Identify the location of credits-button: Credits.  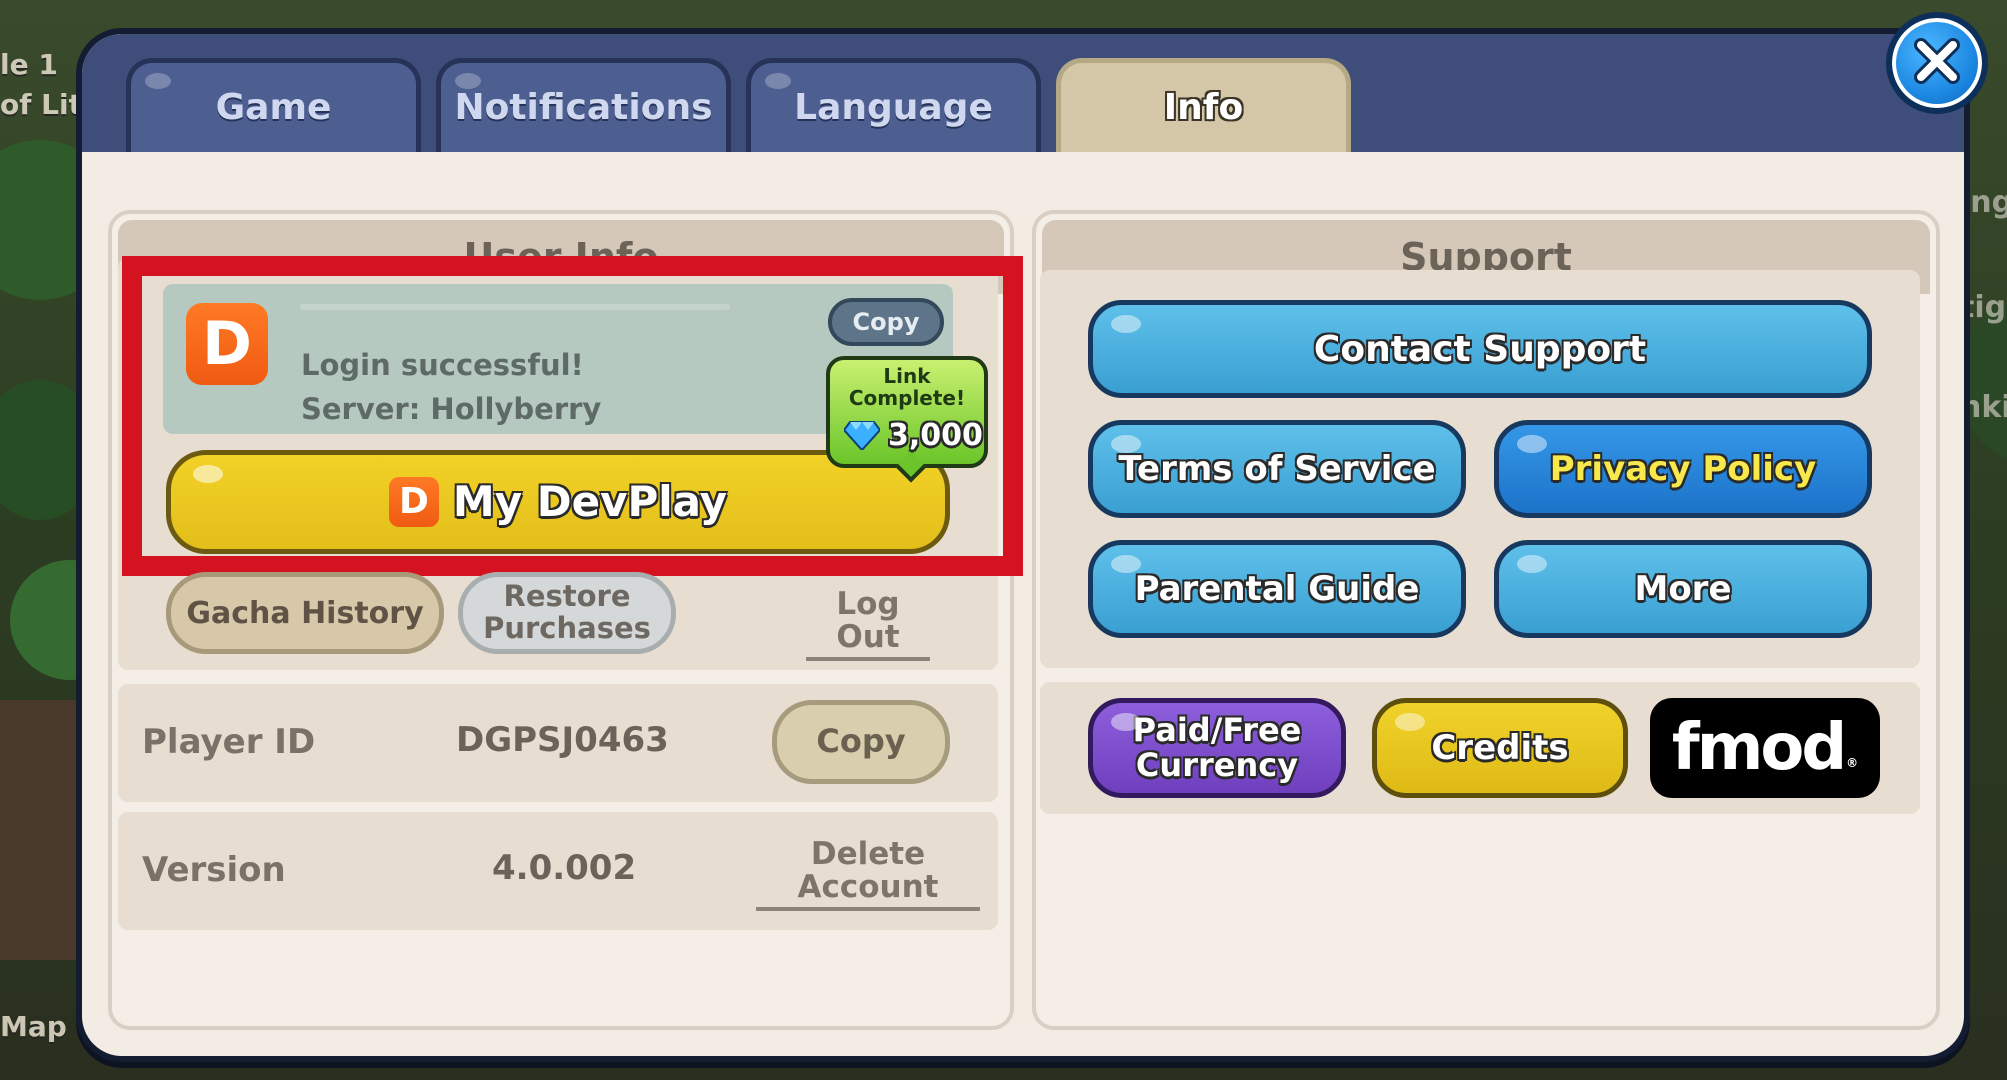
(1500, 748).